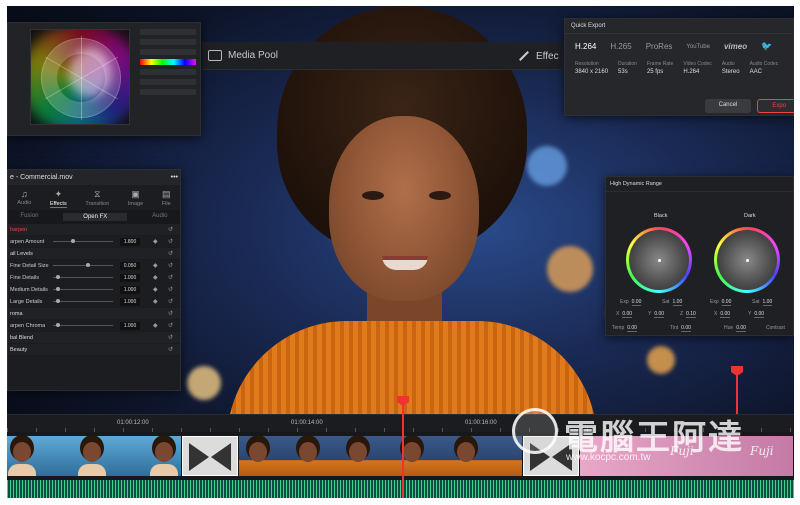 The image size is (800, 505). What do you see at coordinates (130, 241) in the screenshot?
I see `parameter-value: 1.800` at bounding box center [130, 241].